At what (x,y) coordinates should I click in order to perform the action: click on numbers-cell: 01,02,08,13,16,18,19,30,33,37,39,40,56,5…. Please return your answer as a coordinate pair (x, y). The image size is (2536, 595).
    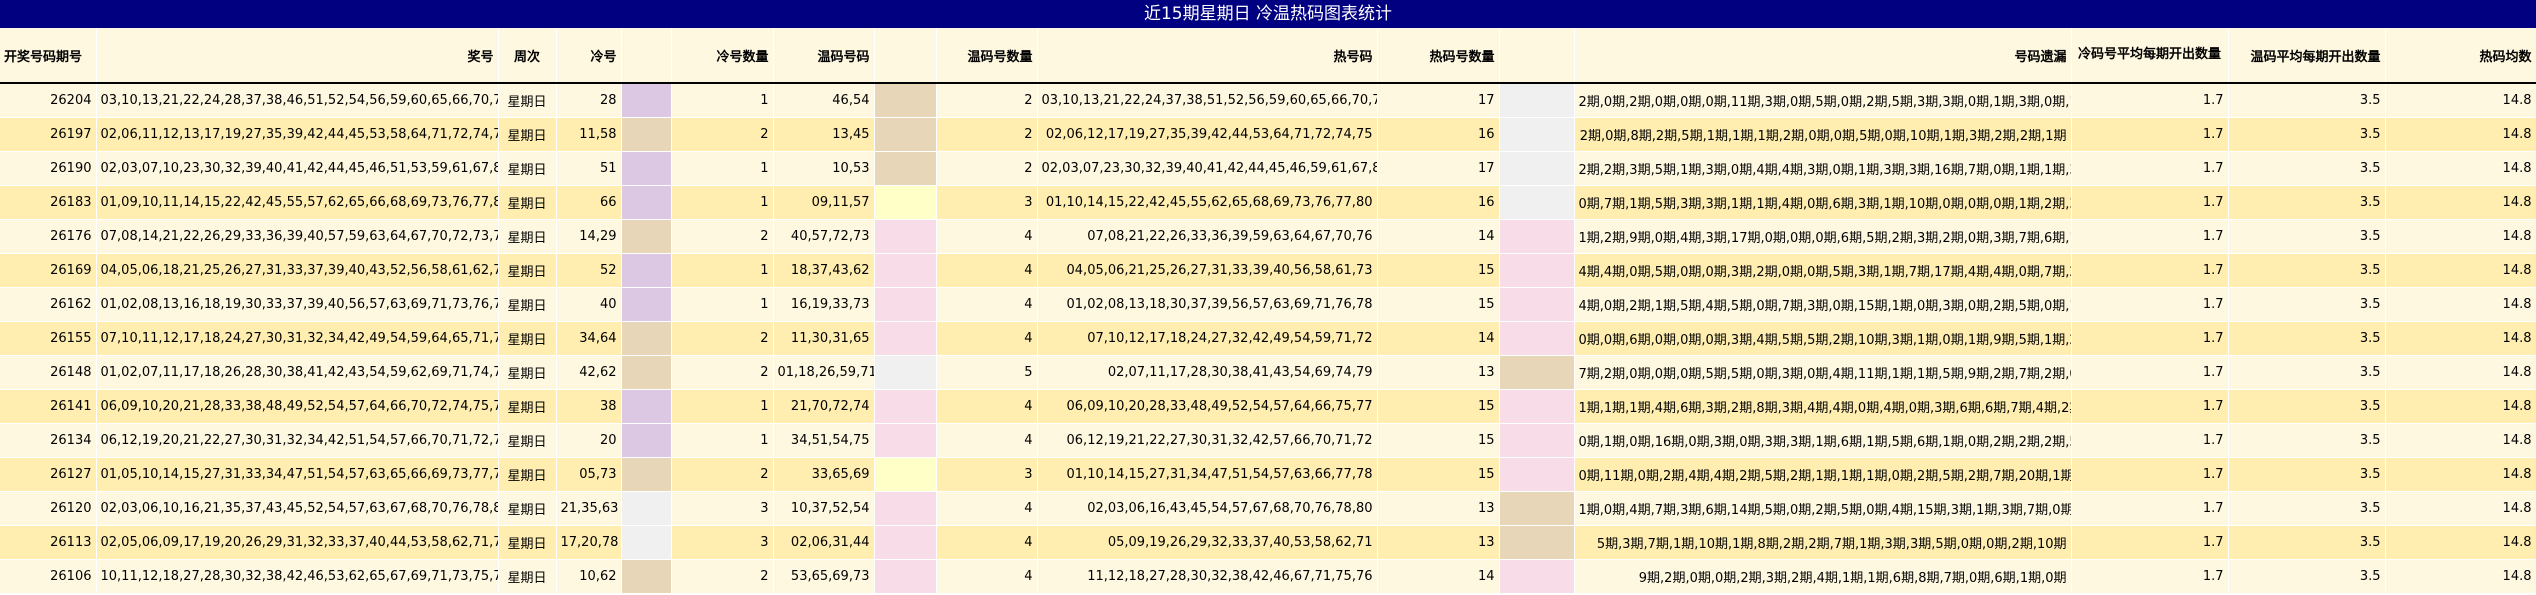
    Looking at the image, I should click on (297, 304).